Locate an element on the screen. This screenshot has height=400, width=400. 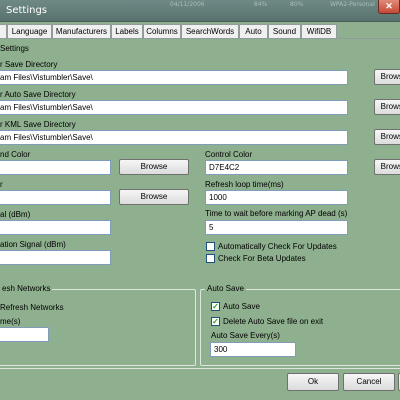
auto-check-updates-checkbox is located at coordinates (210, 246).